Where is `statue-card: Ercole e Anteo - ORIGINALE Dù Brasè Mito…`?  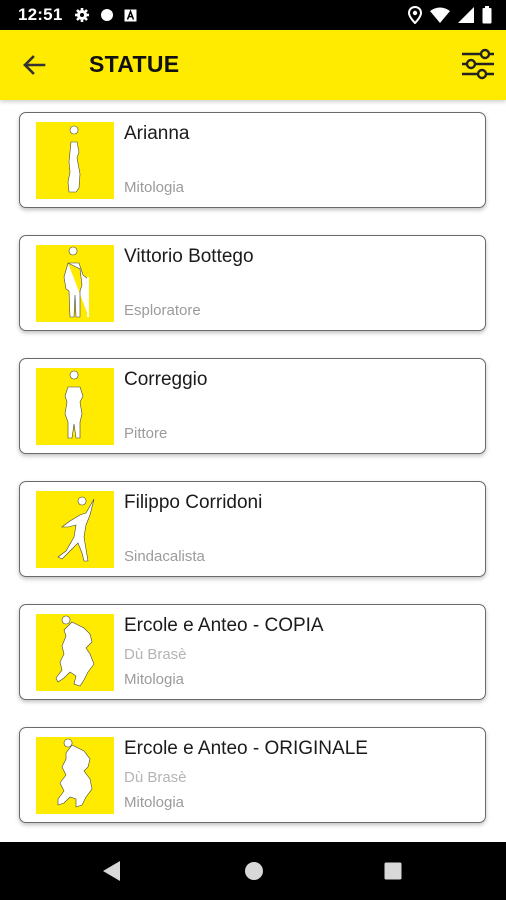
statue-card: Ercole e Anteo - ORIGINALE Dù Brasè Mito… is located at coordinates (252, 775).